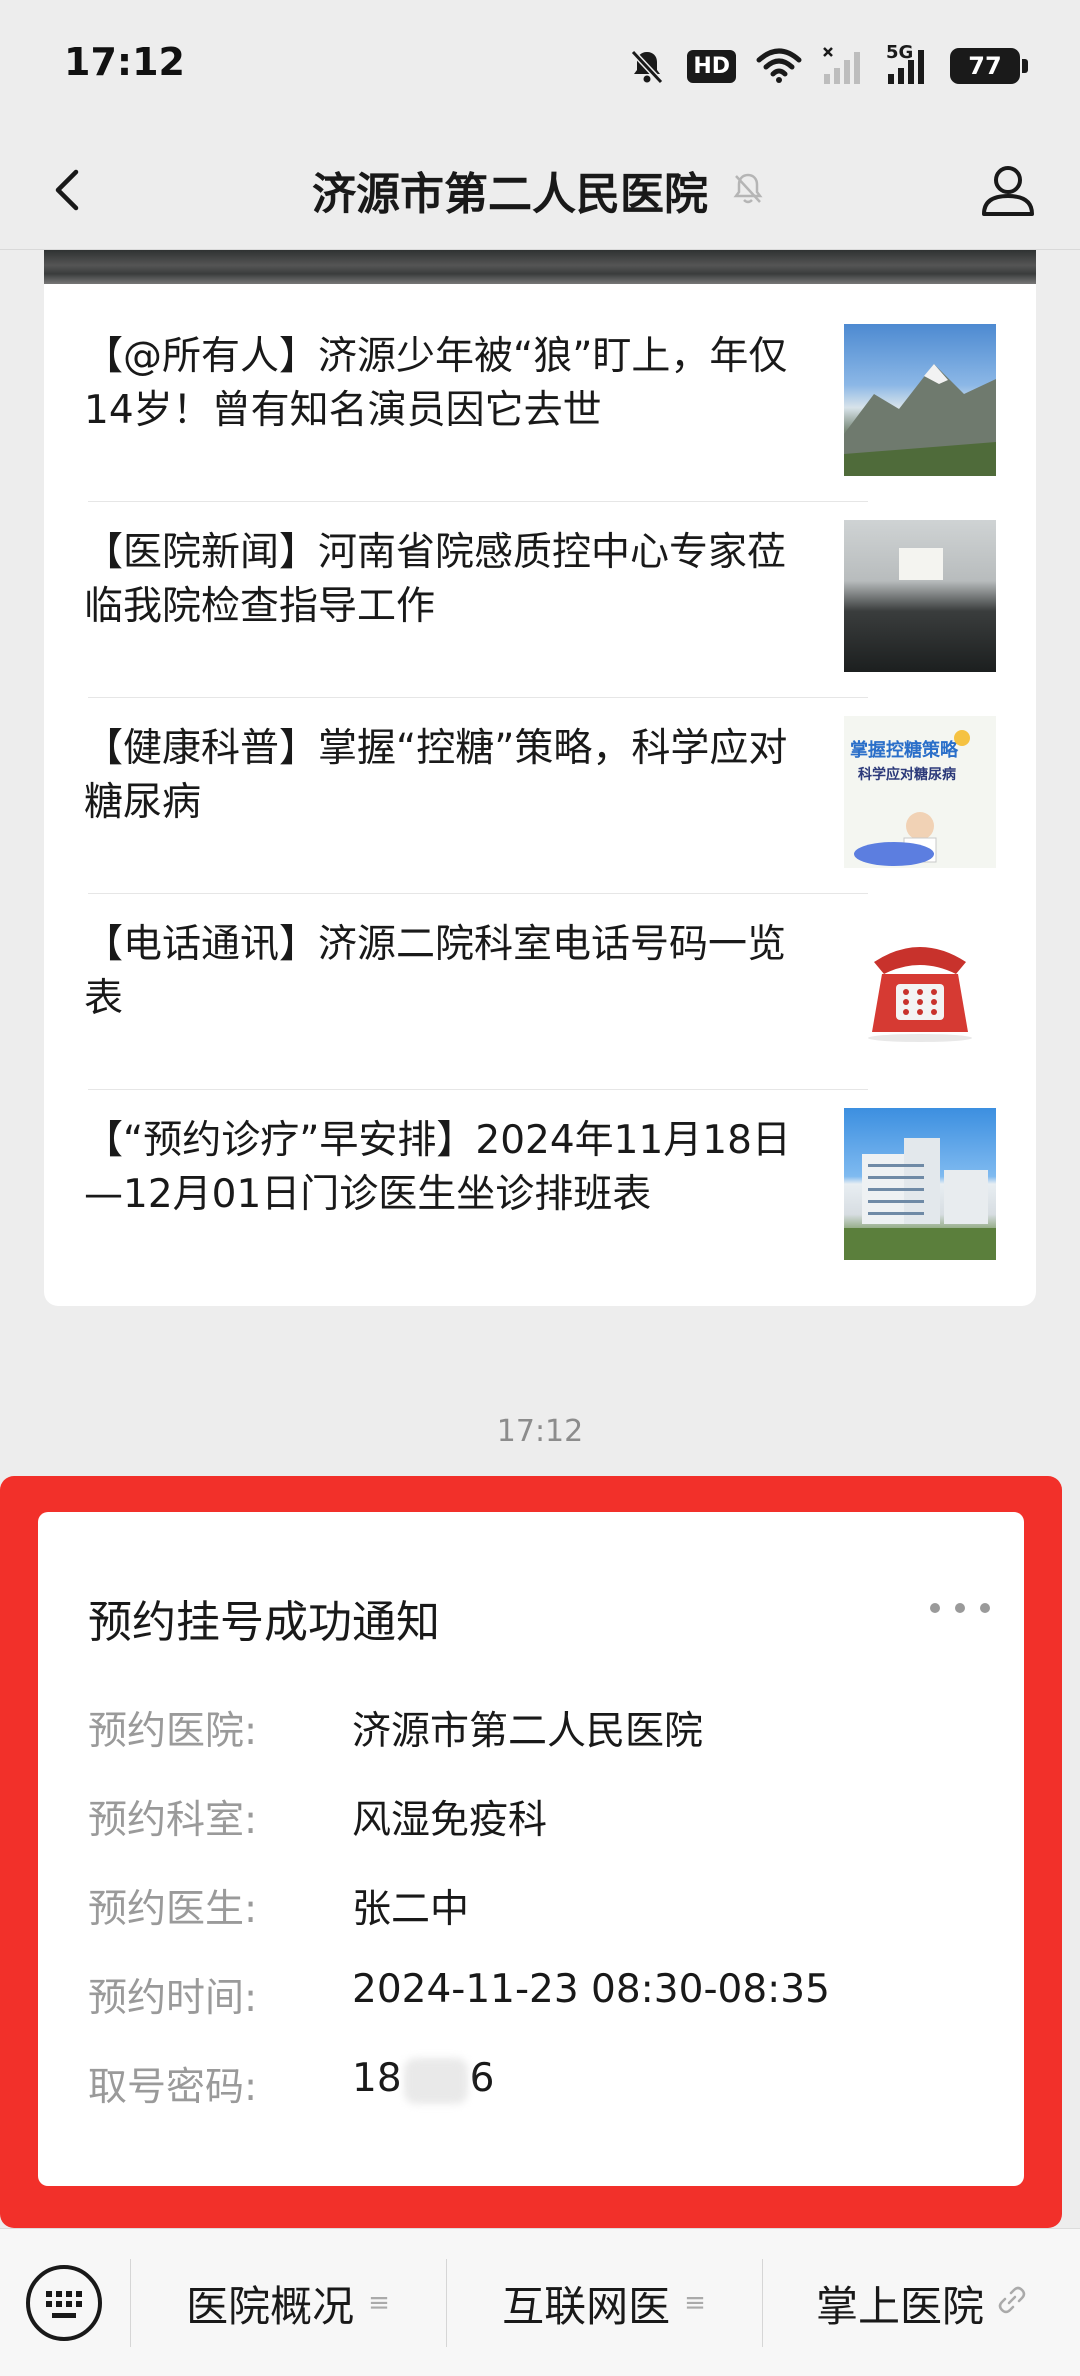 Image resolution: width=1080 pixels, height=2376 pixels. I want to click on field-department: 预约科室: 风湿免疫科, so click(538, 1819).